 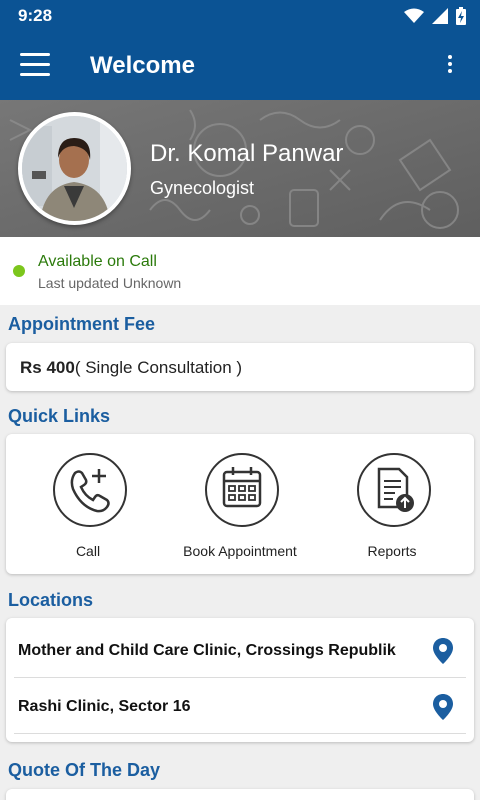 I want to click on app-bar: Welcome, so click(x=240, y=66).